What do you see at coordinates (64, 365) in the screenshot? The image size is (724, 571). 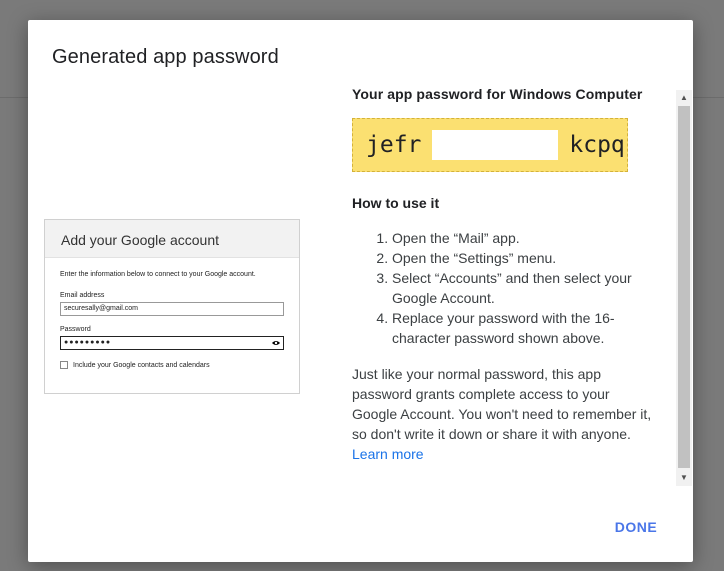 I see `preview-checkbox` at bounding box center [64, 365].